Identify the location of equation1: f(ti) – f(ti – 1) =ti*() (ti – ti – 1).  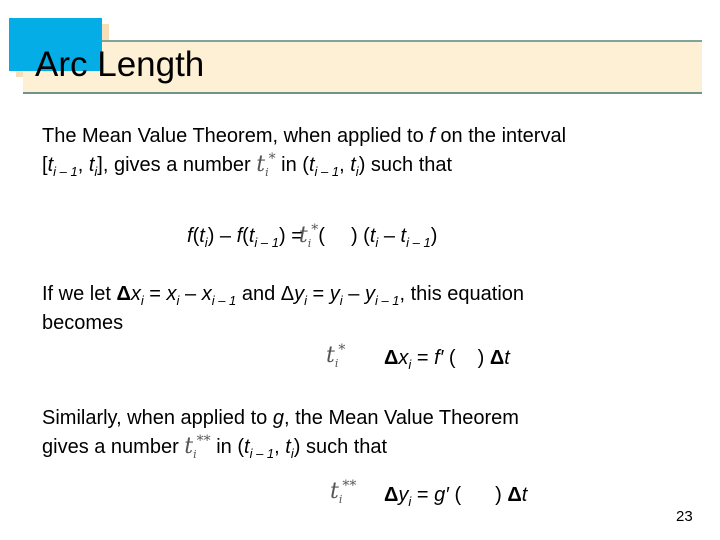
(312, 236).